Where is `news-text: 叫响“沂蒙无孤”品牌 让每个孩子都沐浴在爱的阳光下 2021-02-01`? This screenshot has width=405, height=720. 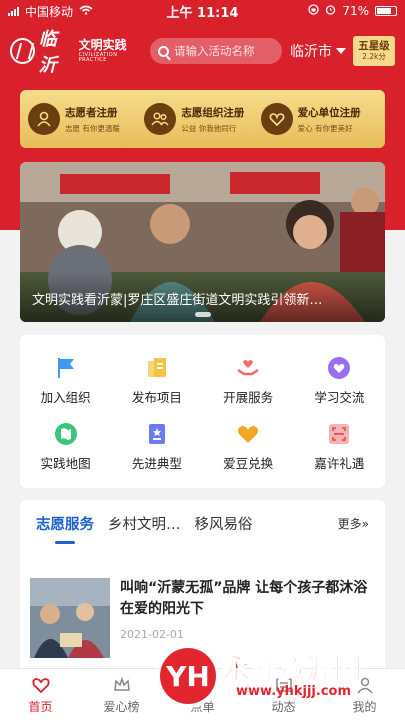 news-text: 叫响“沂蒙无孤”品牌 让每个孩子都沐浴在爱的阳光下 2021-02-01 is located at coordinates (247, 619).